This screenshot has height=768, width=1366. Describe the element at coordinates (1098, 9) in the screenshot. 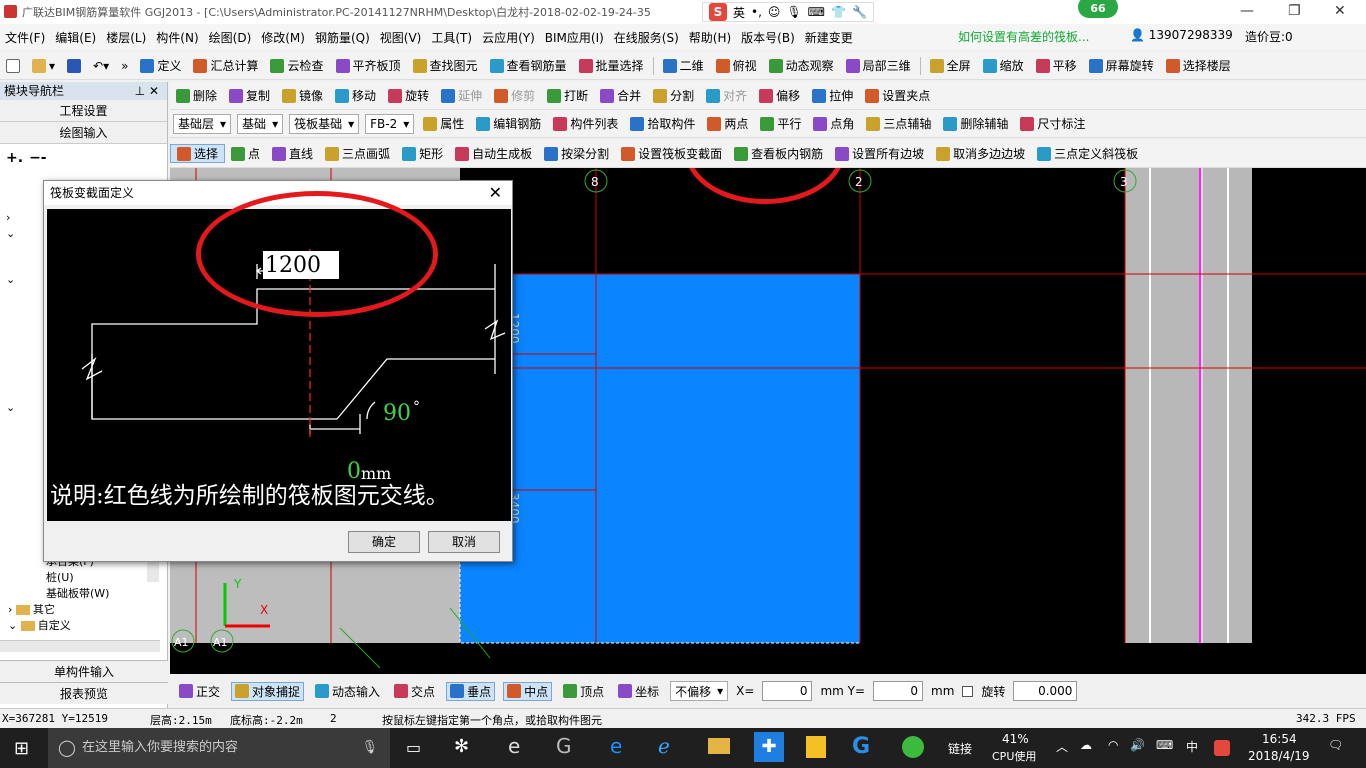

I see `notification-badge: 66` at that location.